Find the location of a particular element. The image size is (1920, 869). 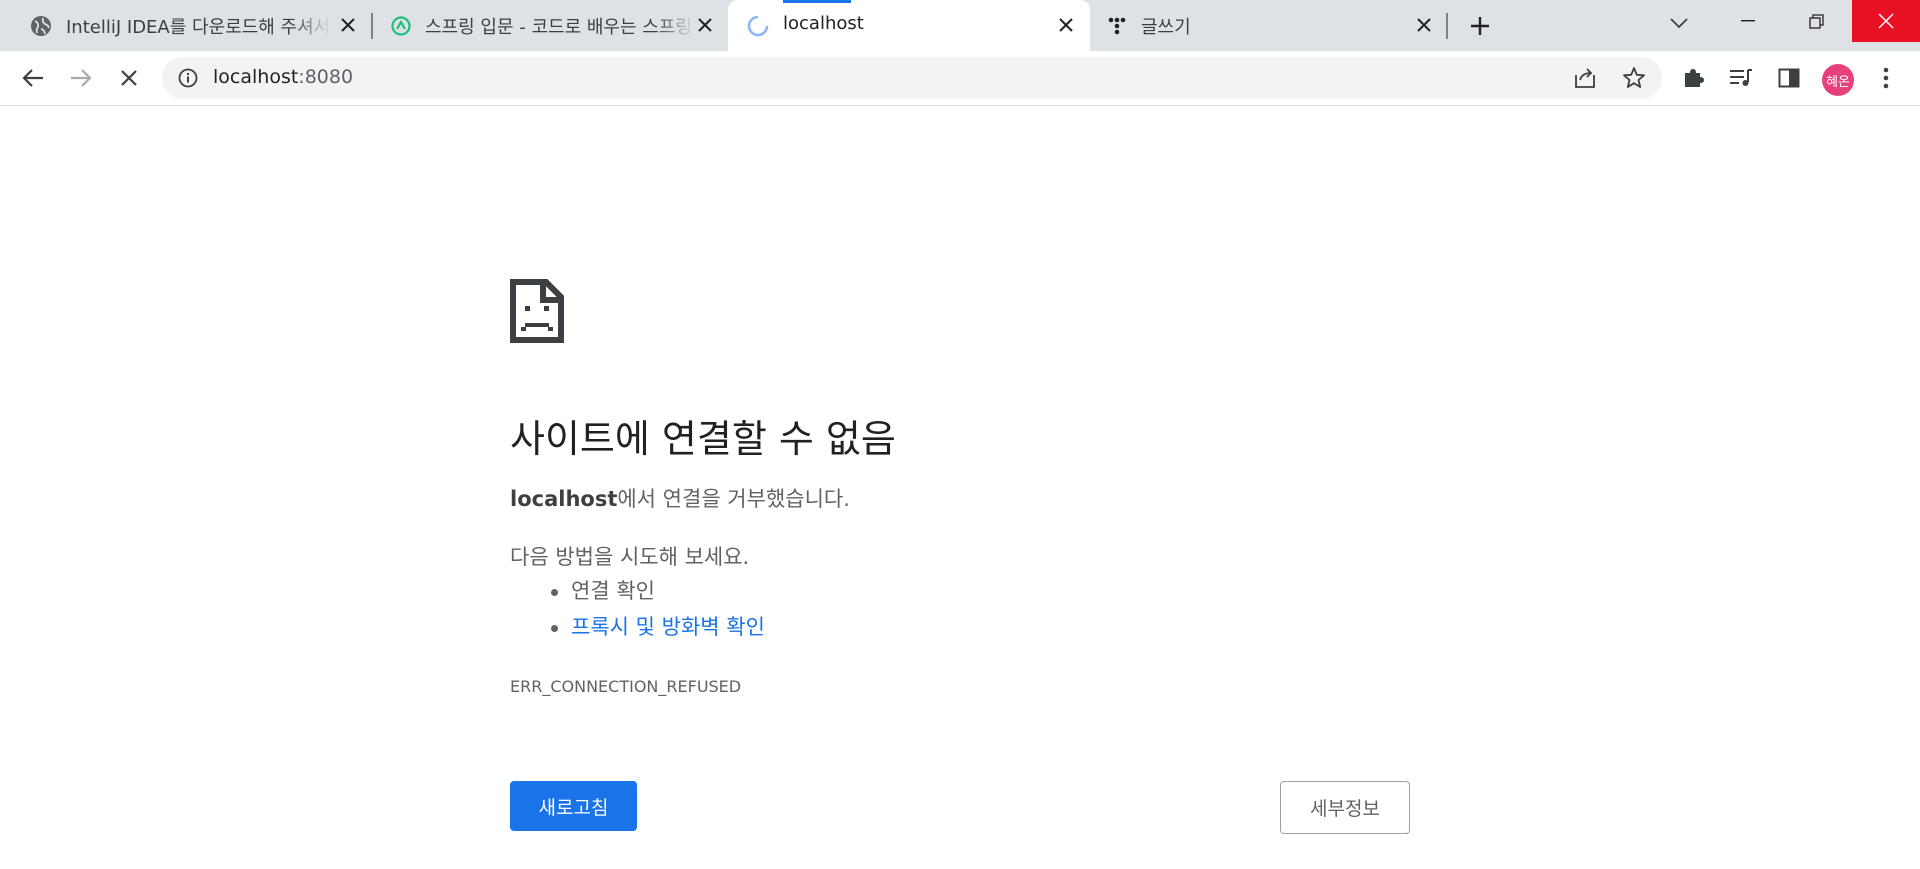

inflearn-icon is located at coordinates (401, 26).